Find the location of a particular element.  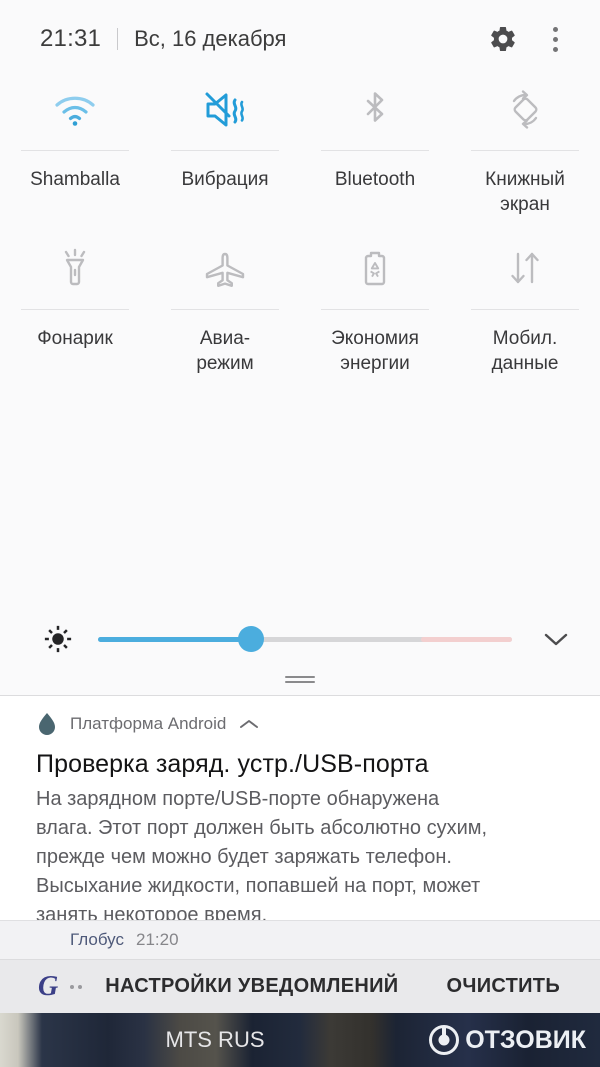

settings-button is located at coordinates (503, 39).